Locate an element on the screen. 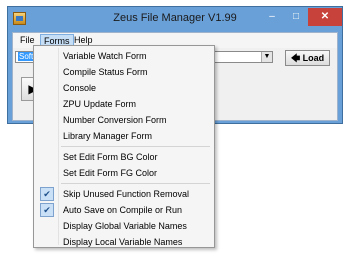 This screenshot has height=263, width=350. menu-item-label: Set Edit Form BG Color is located at coordinates (110, 157).